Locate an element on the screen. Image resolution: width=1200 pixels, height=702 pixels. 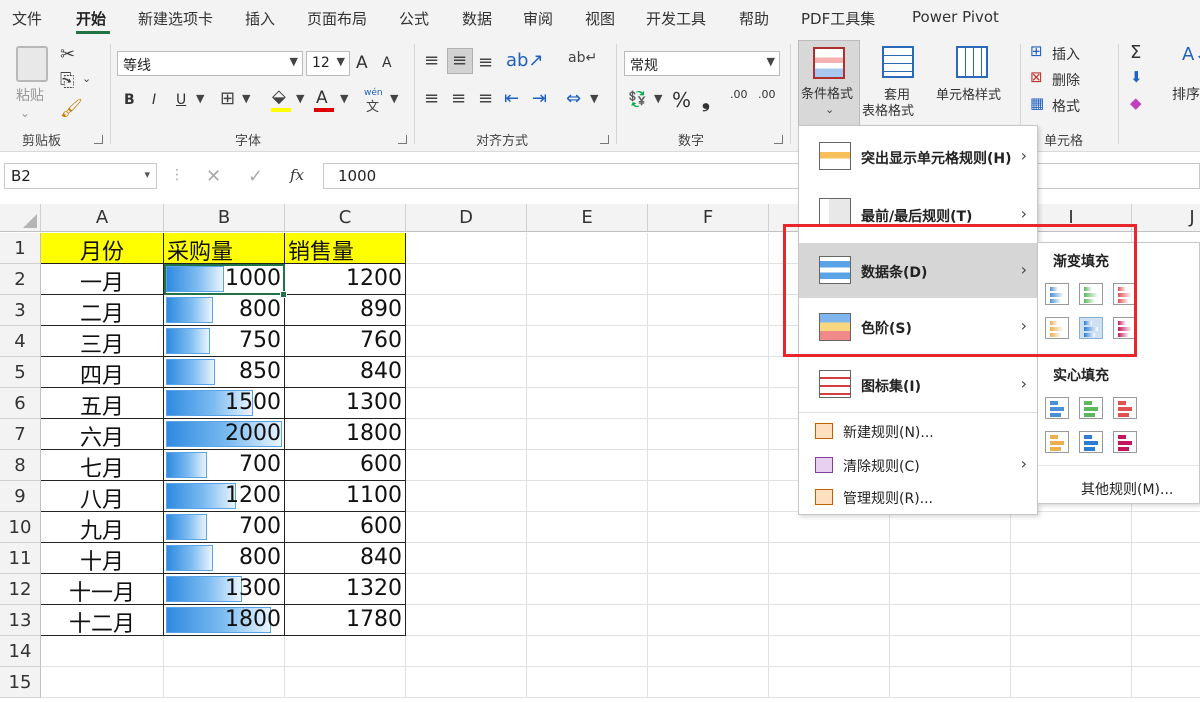
month-cell: 二月 is located at coordinates (102, 311).